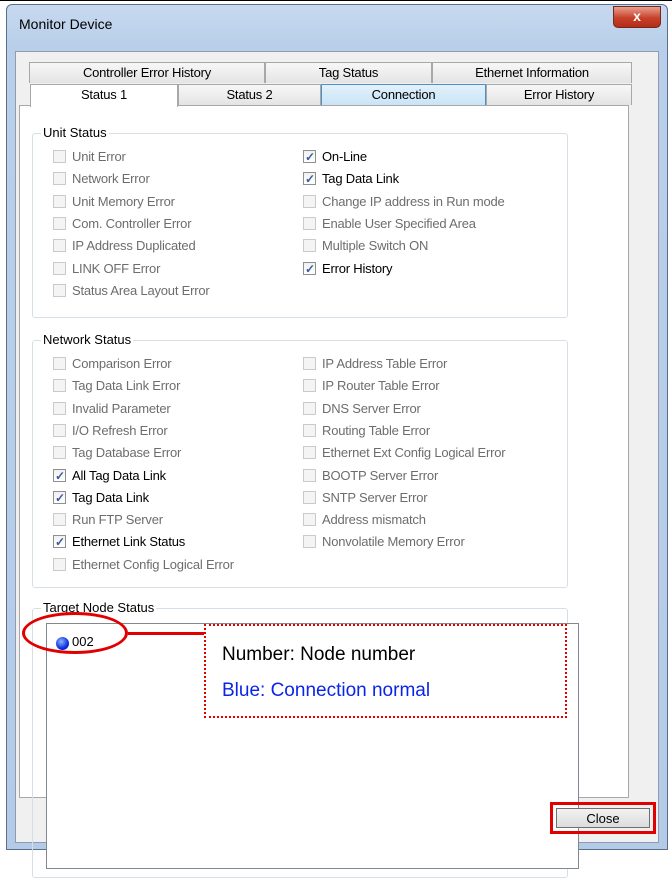  I want to click on close-button-highlight: Close, so click(603, 818).